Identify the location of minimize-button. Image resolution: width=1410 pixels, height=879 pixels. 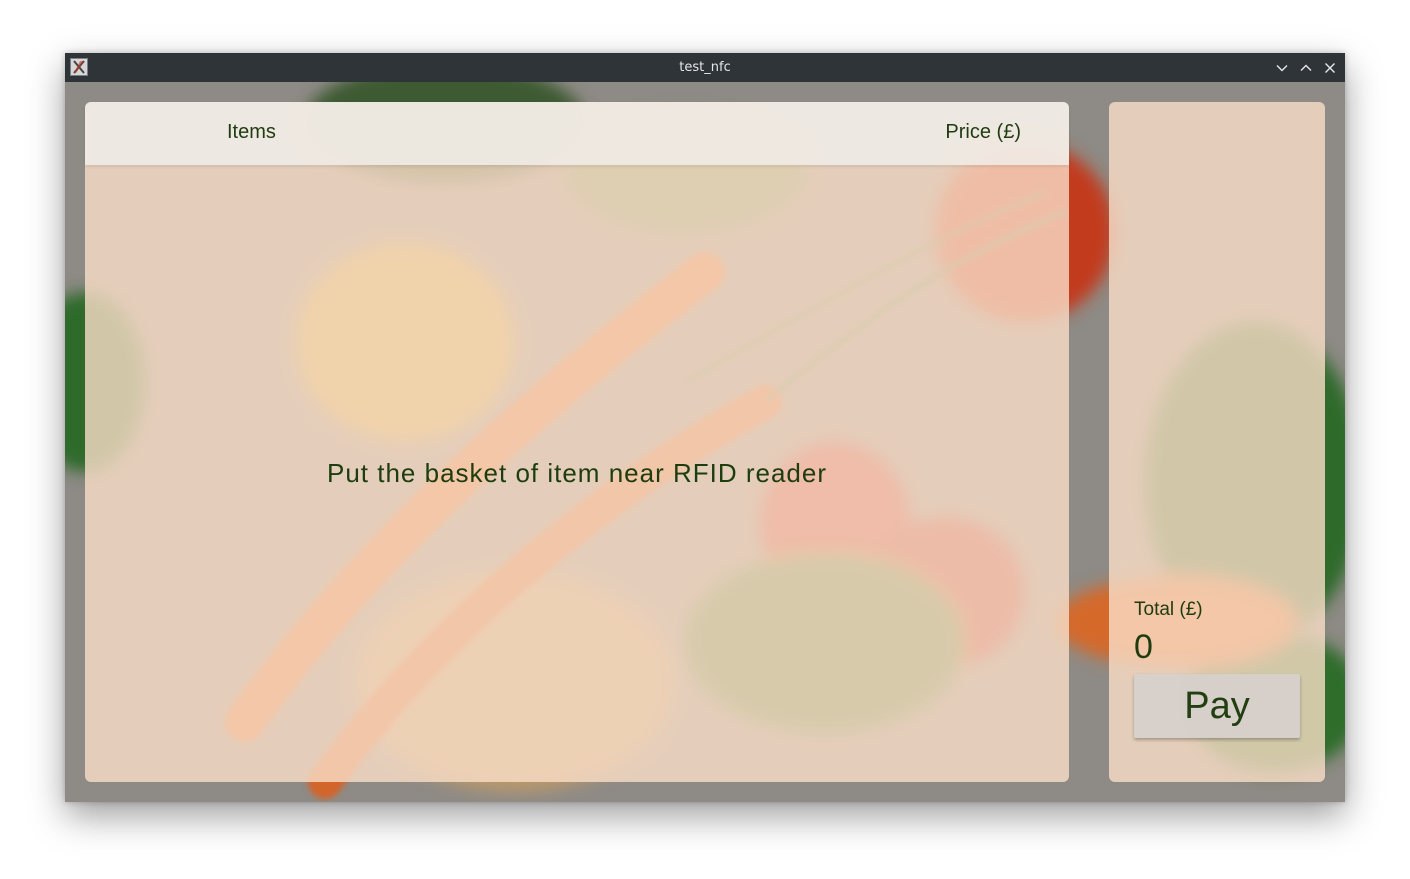
(1282, 68).